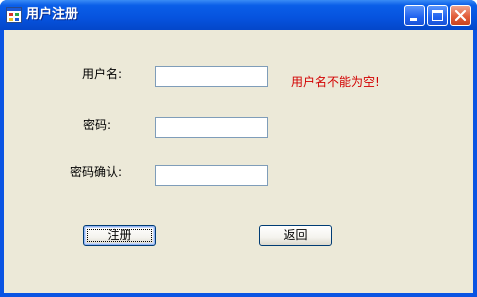  I want to click on close-button, so click(460, 15).